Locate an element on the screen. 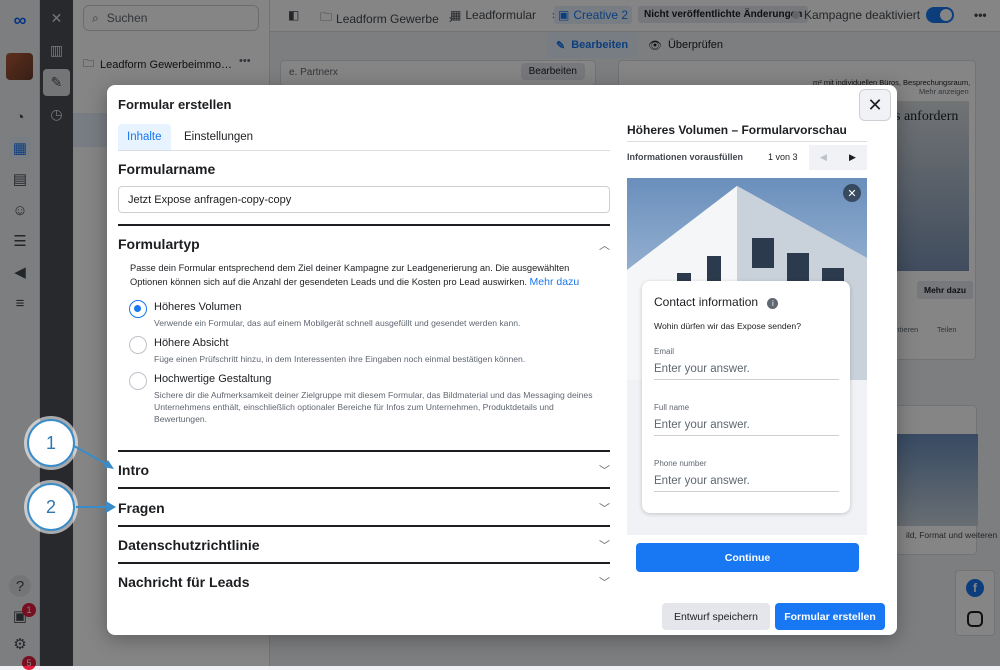  tab-content: Inhalte is located at coordinates (144, 137).